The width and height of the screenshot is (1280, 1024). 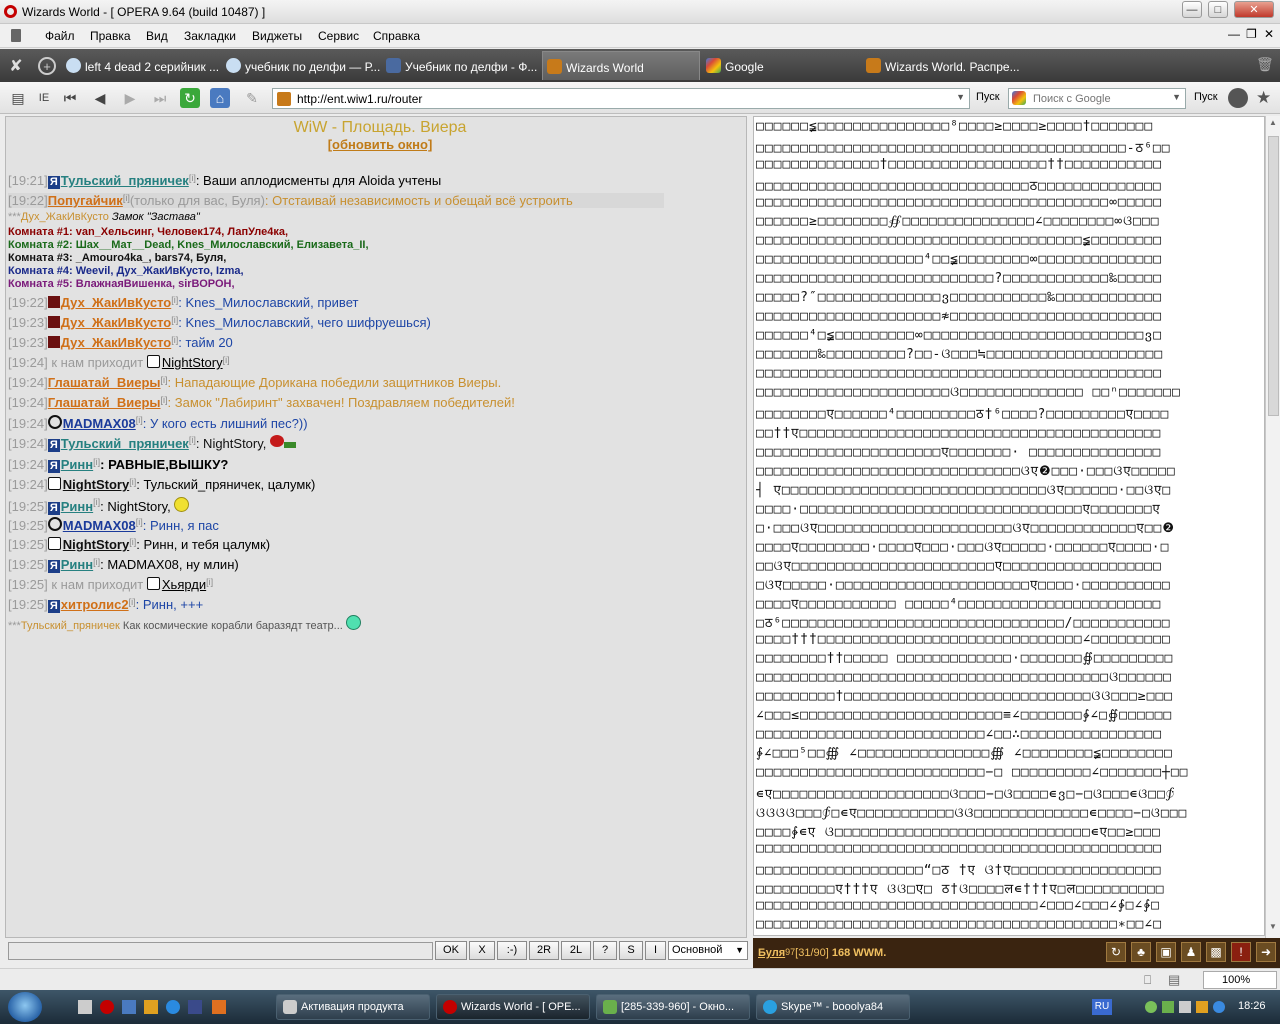 What do you see at coordinates (70, 98) in the screenshot?
I see `rewind-icon: ⏮` at bounding box center [70, 98].